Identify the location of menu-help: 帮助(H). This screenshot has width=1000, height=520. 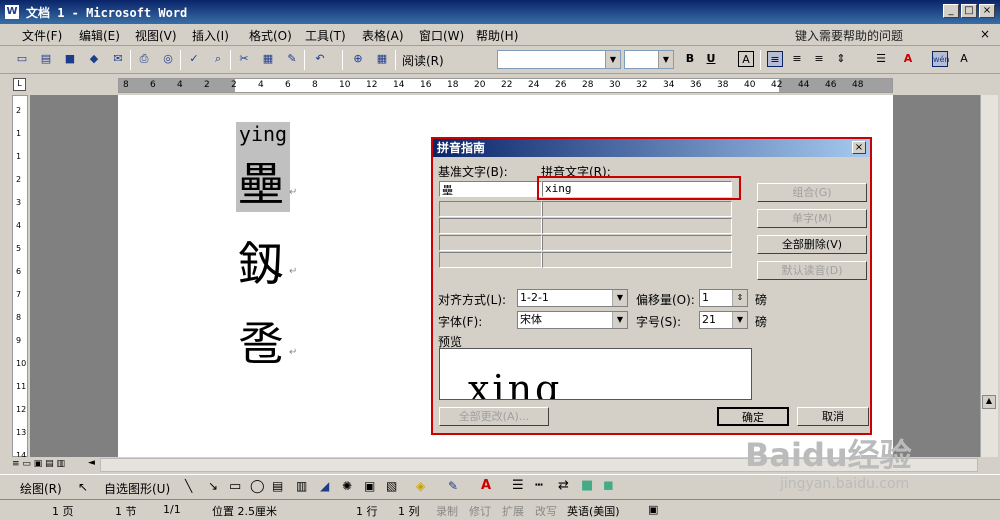
(497, 35).